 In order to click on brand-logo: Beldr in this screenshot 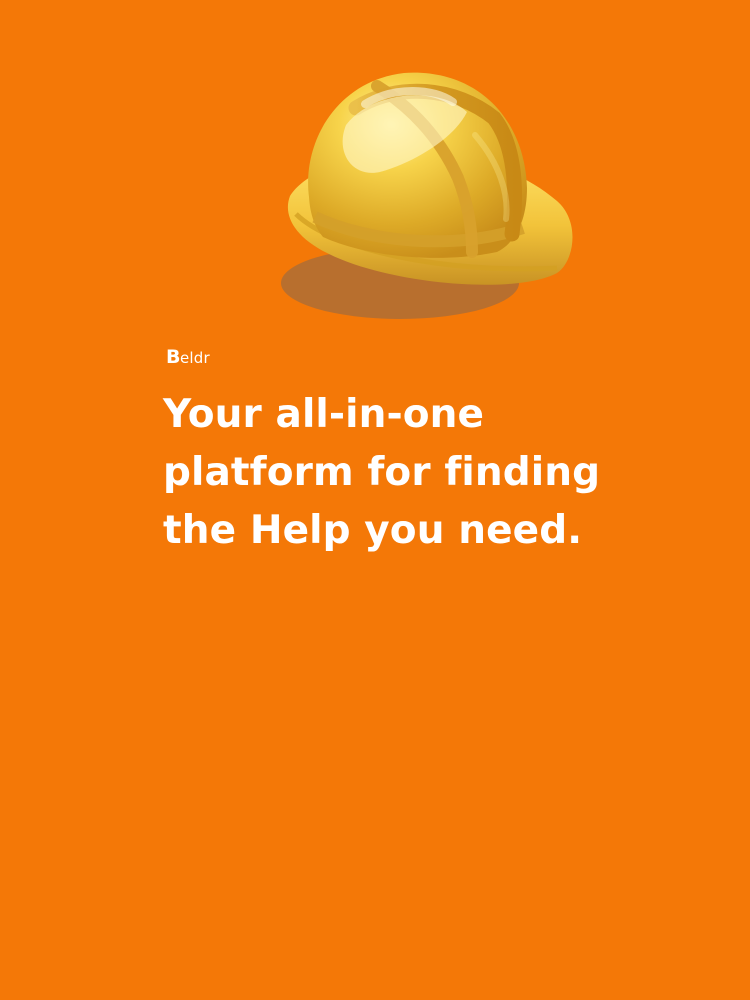, I will do `click(188, 357)`.